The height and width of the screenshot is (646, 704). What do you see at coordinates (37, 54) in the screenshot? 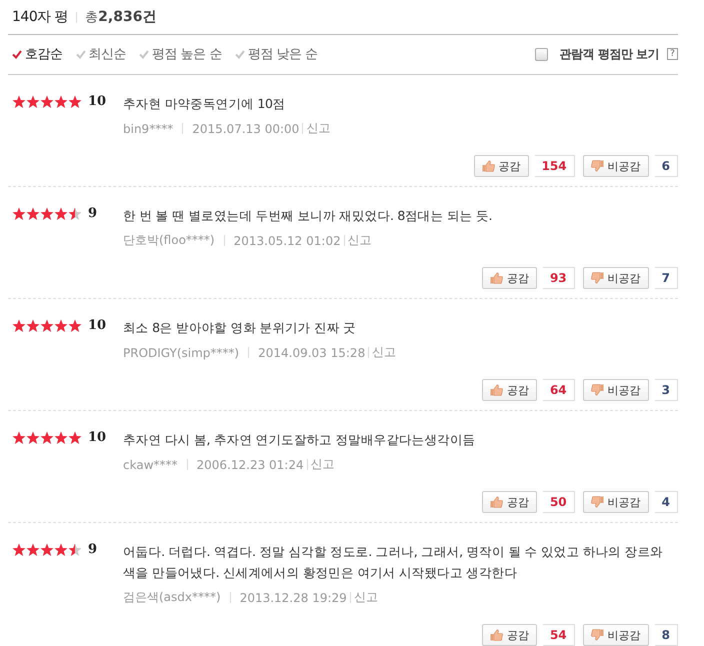
I see `sort-link: 호감순` at bounding box center [37, 54].